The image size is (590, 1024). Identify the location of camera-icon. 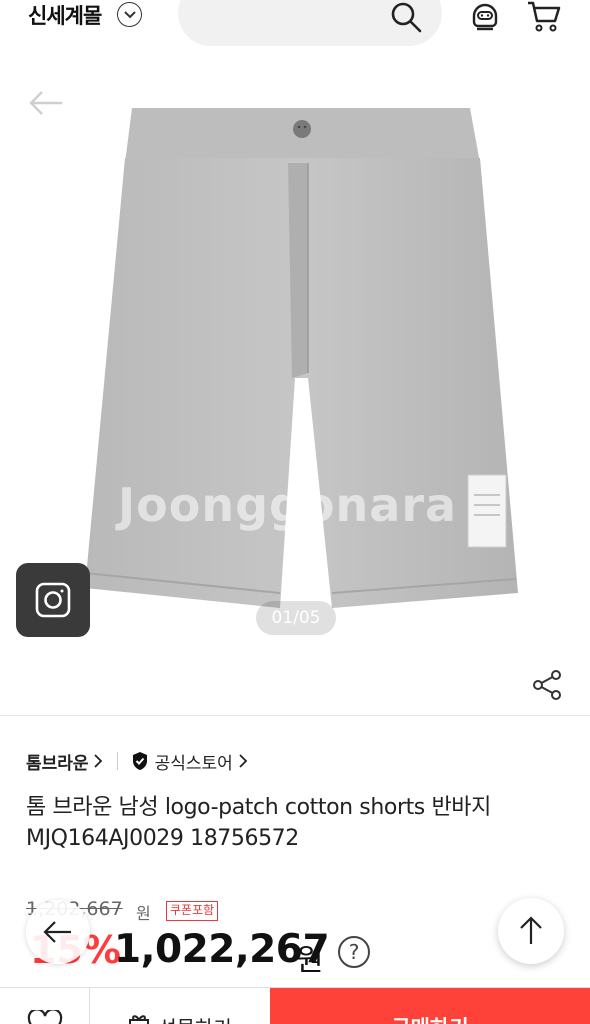
(53, 600).